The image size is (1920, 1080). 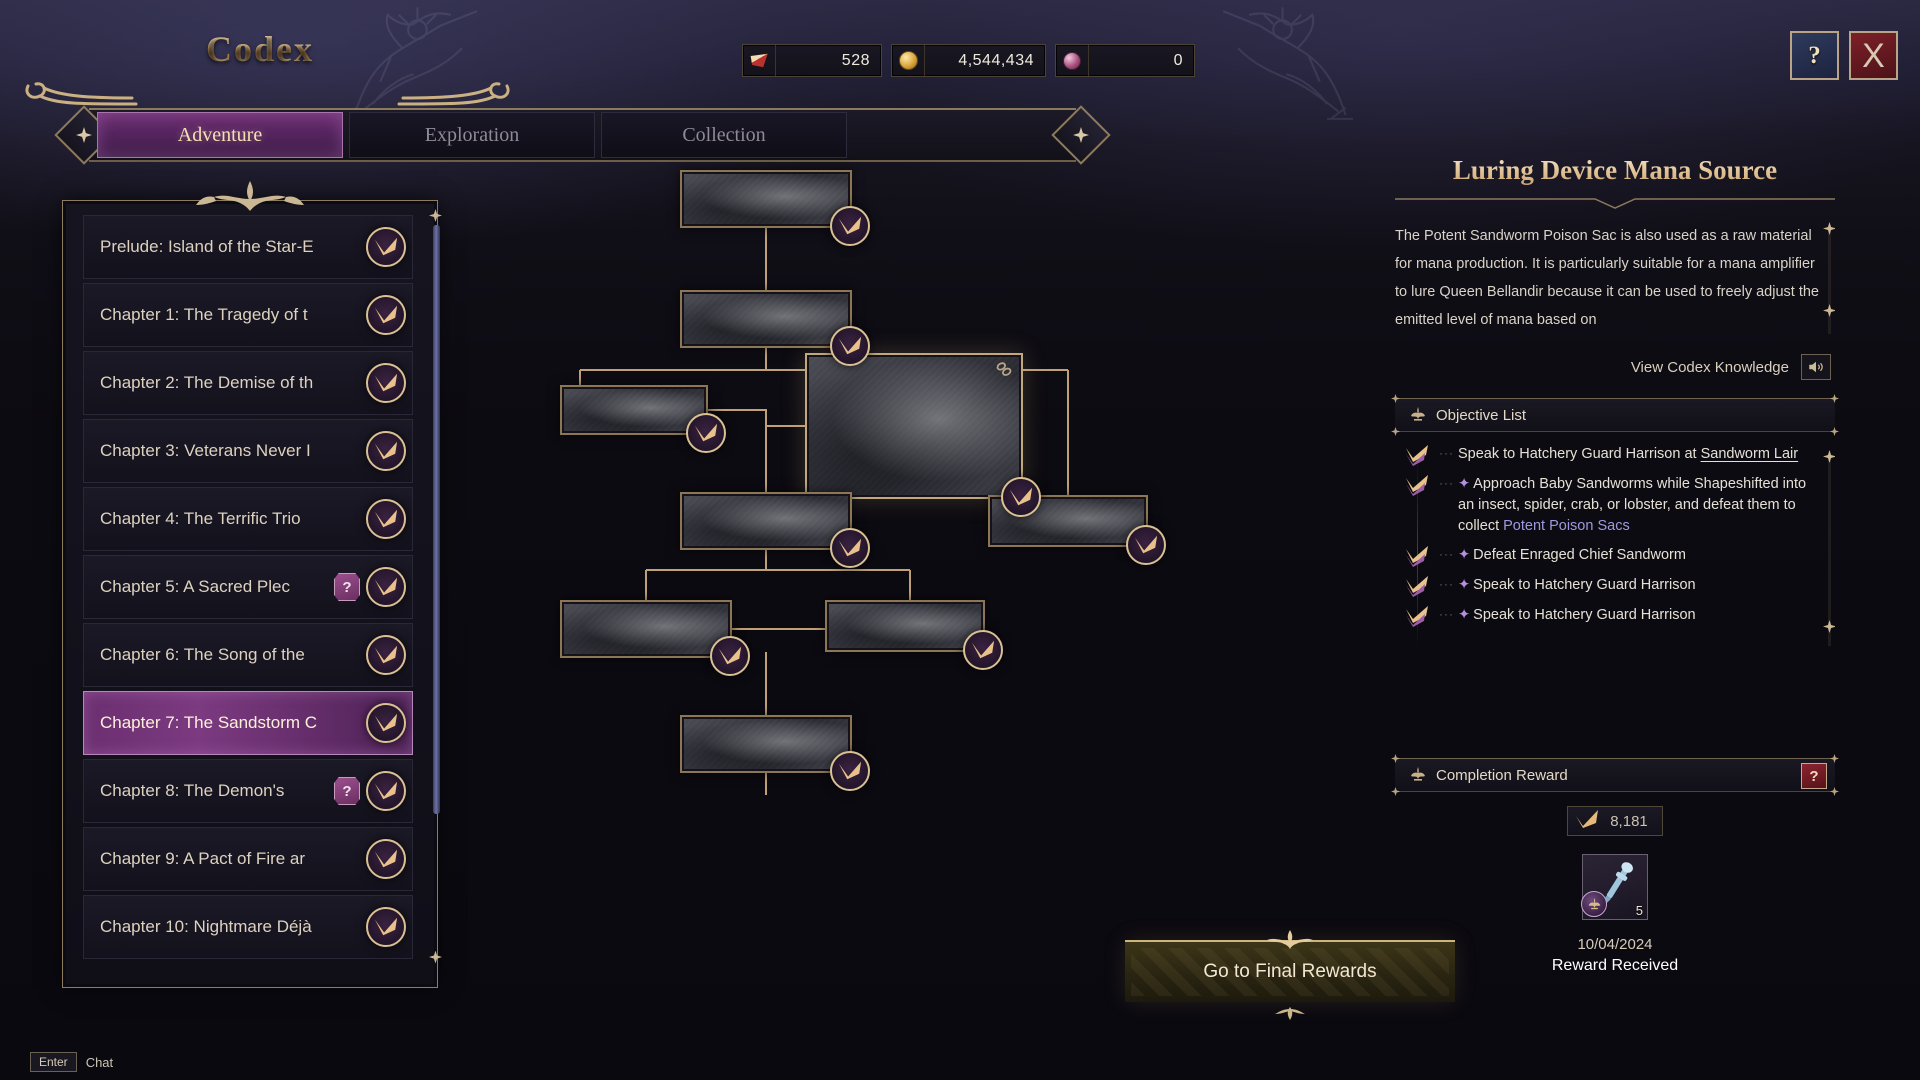 What do you see at coordinates (812, 60) in the screenshot?
I see `currency-pheon: 528` at bounding box center [812, 60].